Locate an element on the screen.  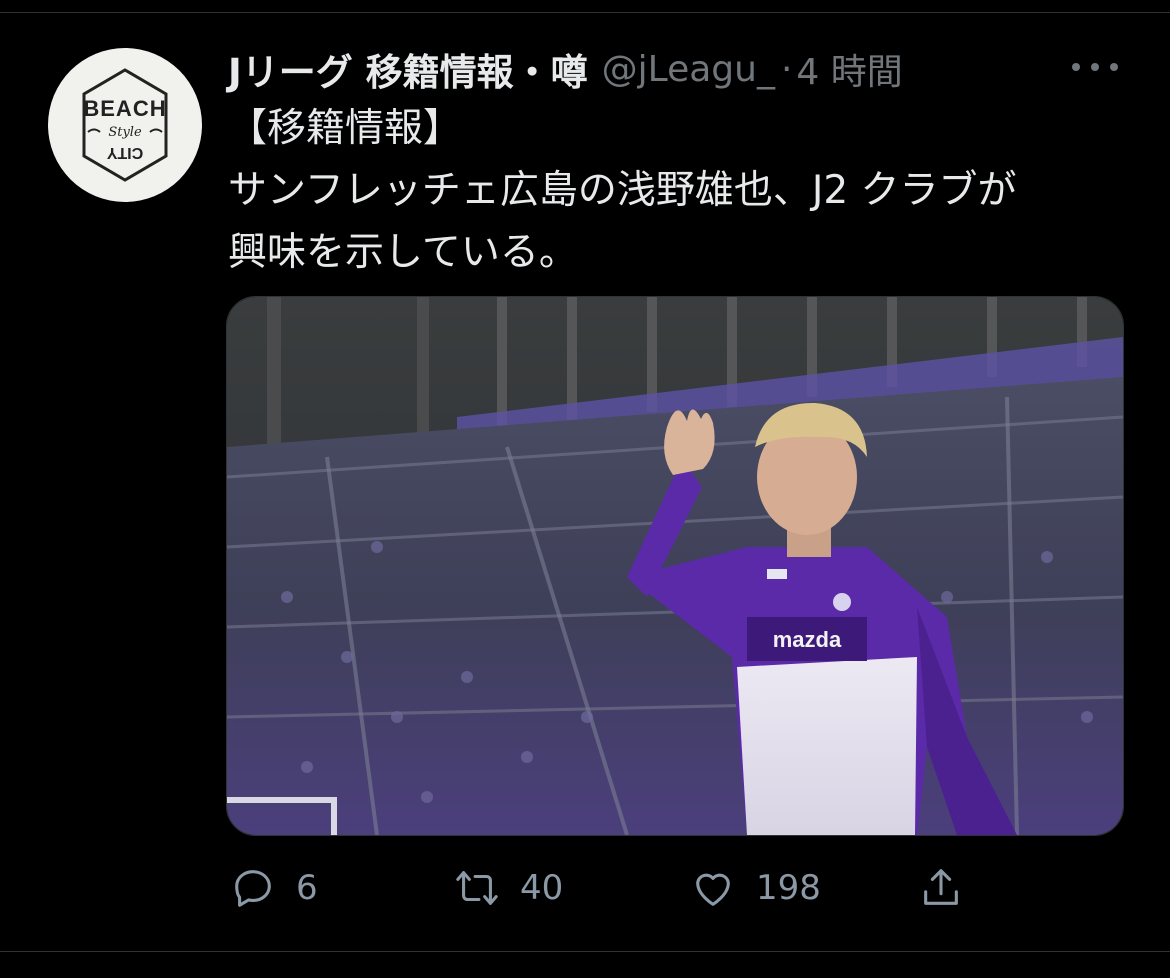
logo-middle-text: Style is located at coordinates (125, 132).